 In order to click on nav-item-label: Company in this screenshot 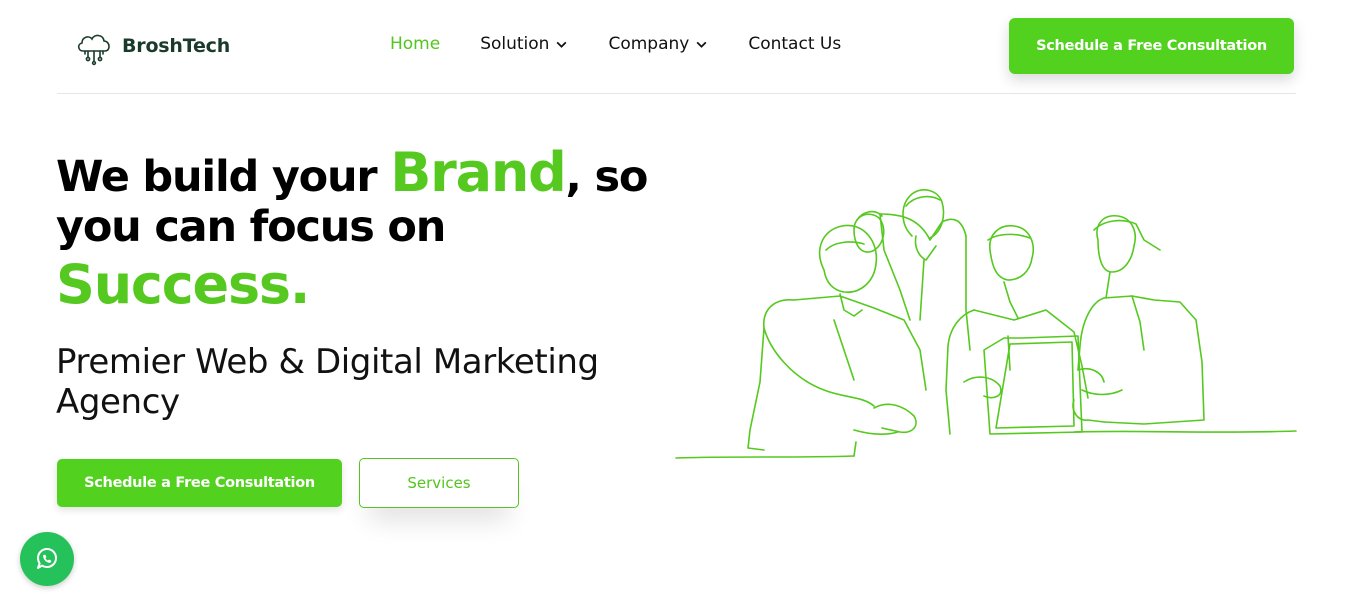, I will do `click(649, 44)`.